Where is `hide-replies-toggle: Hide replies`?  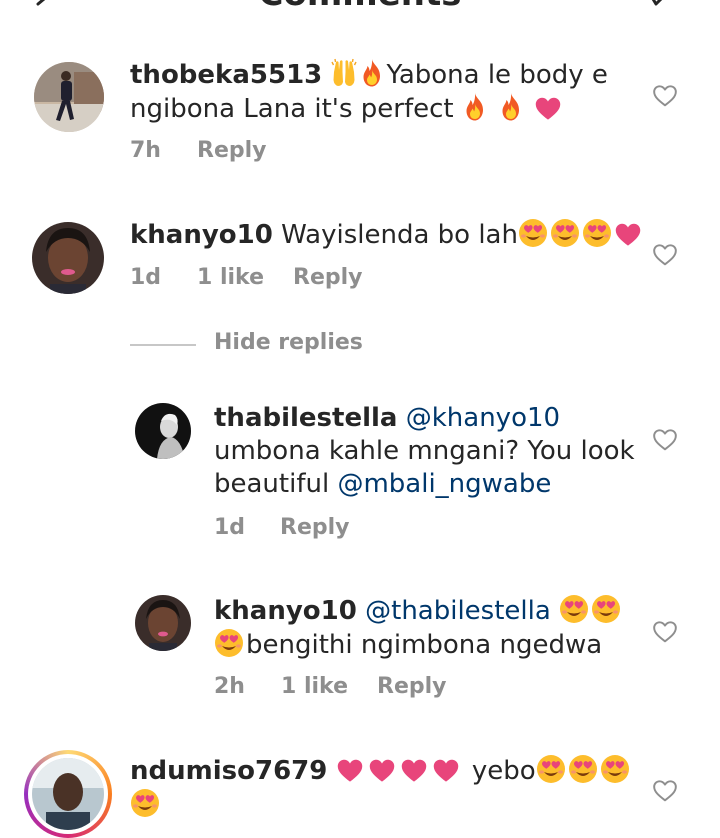
hide-replies-toggle: Hide replies is located at coordinates (280, 348).